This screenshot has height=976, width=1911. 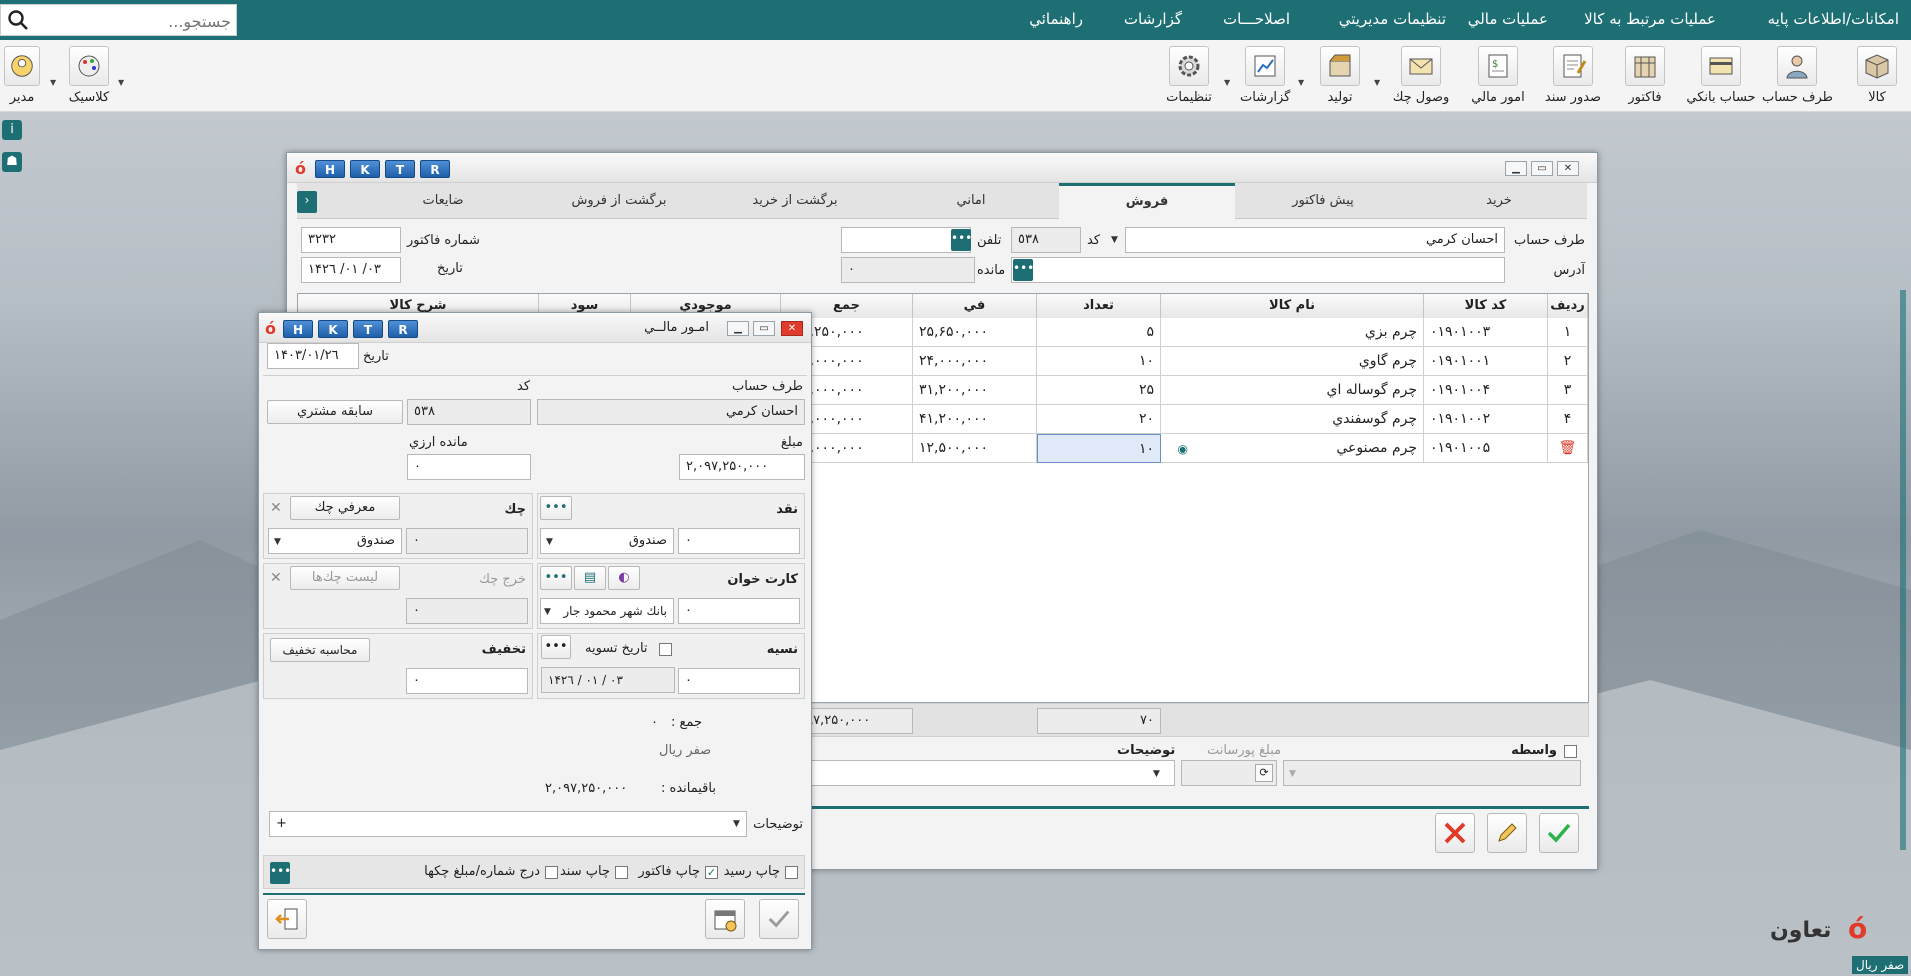 What do you see at coordinates (1498, 77) in the screenshot?
I see `toolbar-finance-button: $ امور مالي` at bounding box center [1498, 77].